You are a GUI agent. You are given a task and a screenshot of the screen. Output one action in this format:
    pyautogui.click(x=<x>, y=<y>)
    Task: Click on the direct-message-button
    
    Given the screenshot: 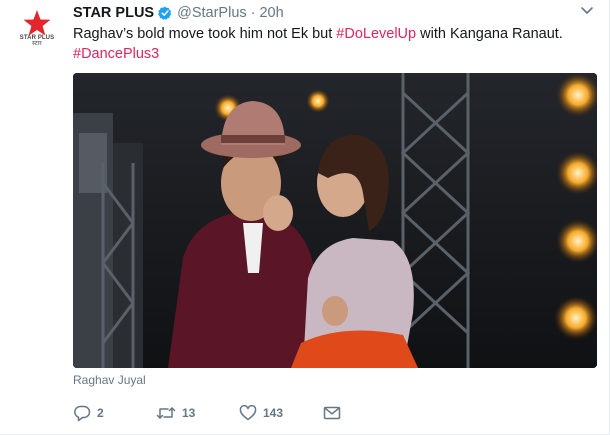 What is the action you would take?
    pyautogui.click(x=332, y=413)
    